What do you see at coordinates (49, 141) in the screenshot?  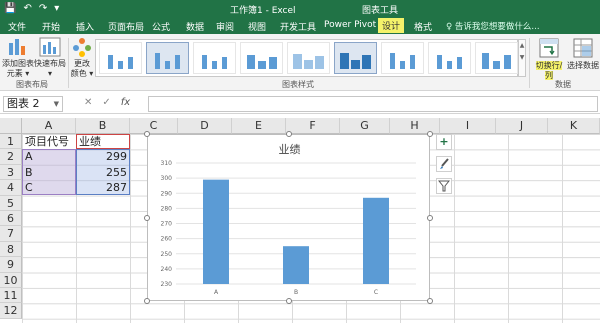 I see `cell-a1: 项目代号` at bounding box center [49, 141].